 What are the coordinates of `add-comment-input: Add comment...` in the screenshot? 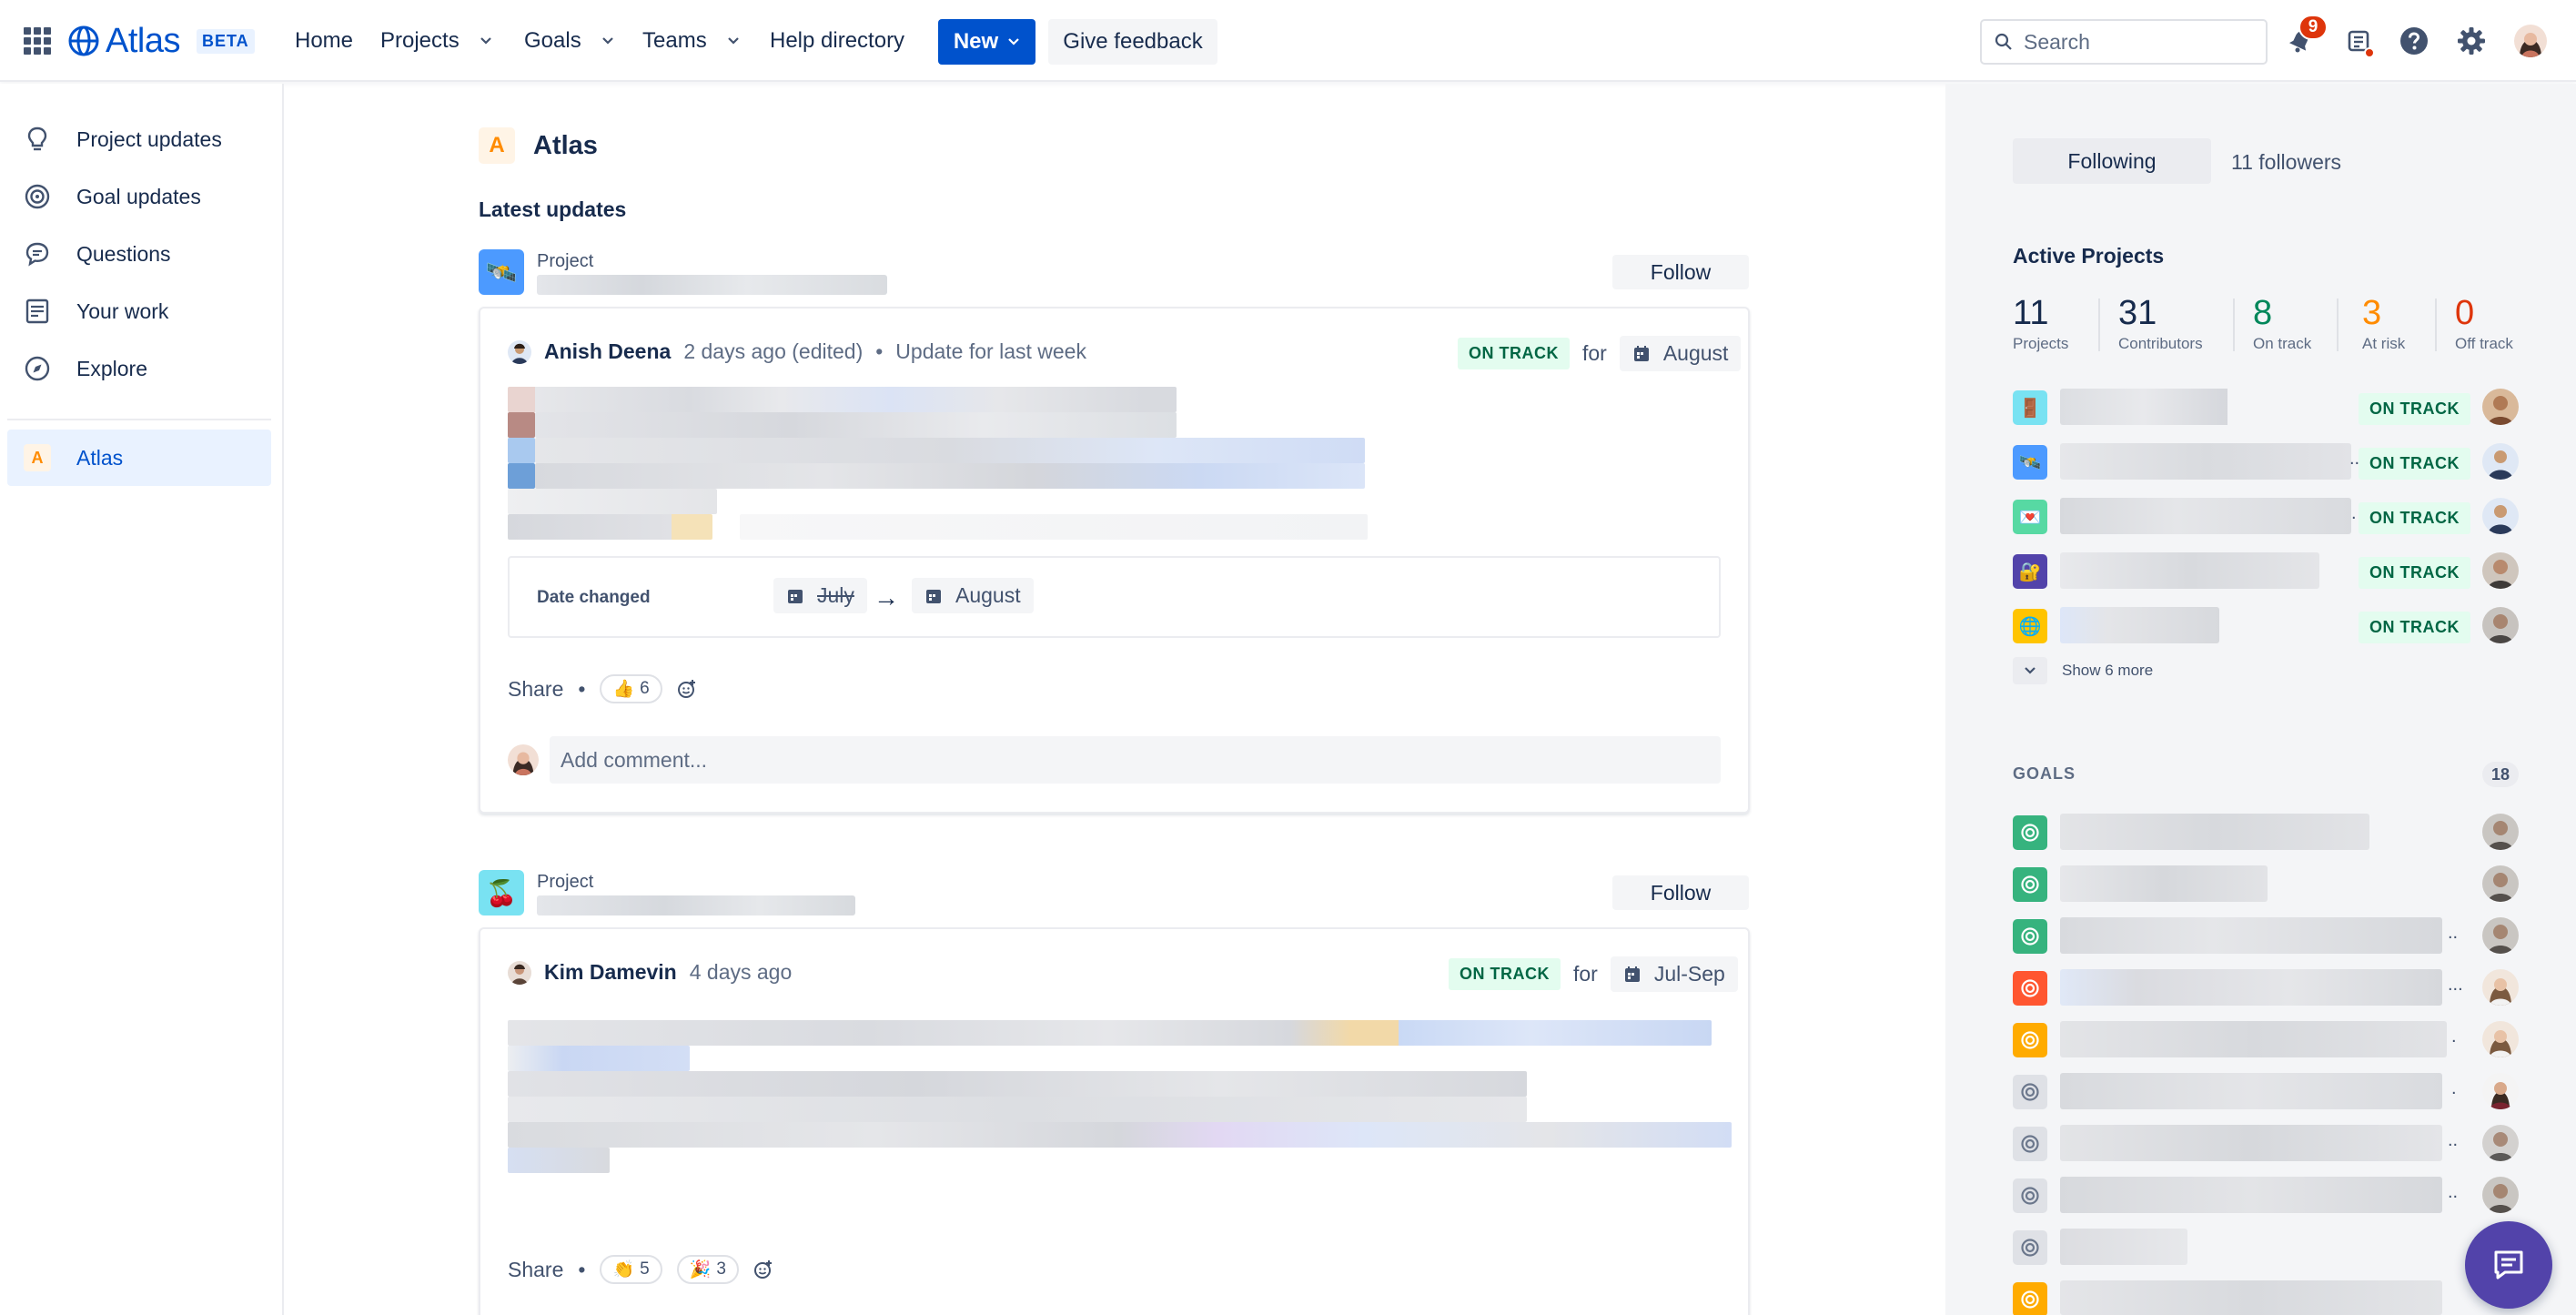 It's located at (1135, 760).